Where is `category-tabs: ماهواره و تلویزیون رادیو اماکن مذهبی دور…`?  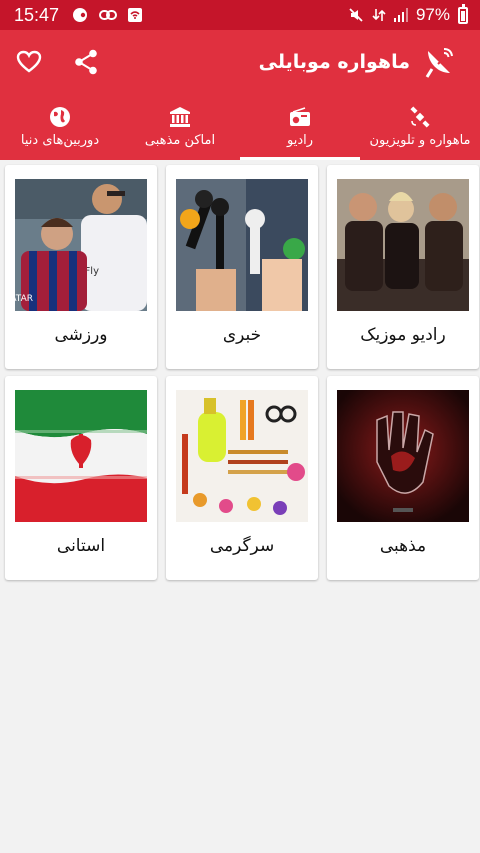 category-tabs: ماهواره و تلویزیون رادیو اماکن مذهبی دور… is located at coordinates (240, 127).